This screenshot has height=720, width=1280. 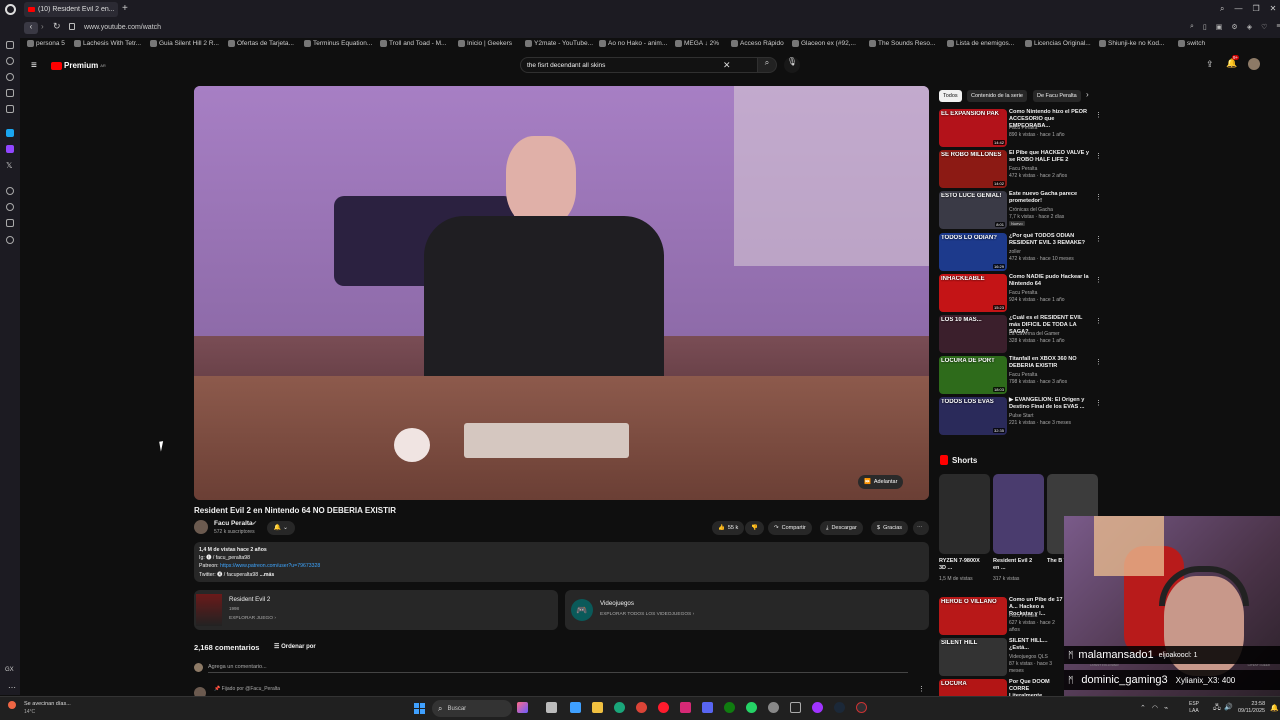 What do you see at coordinates (233, 523) in the screenshot?
I see `channel-name: Facu Peralta` at bounding box center [233, 523].